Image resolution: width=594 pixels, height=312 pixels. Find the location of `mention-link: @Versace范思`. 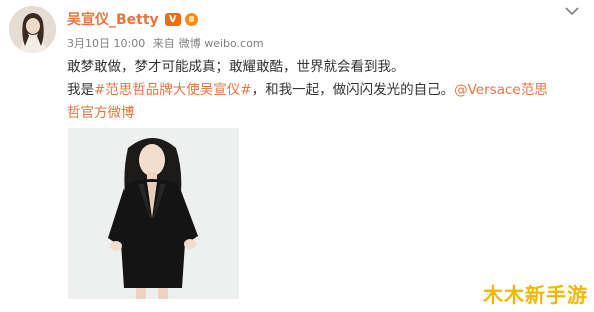

mention-link: @Versace范思 is located at coordinates (501, 90).